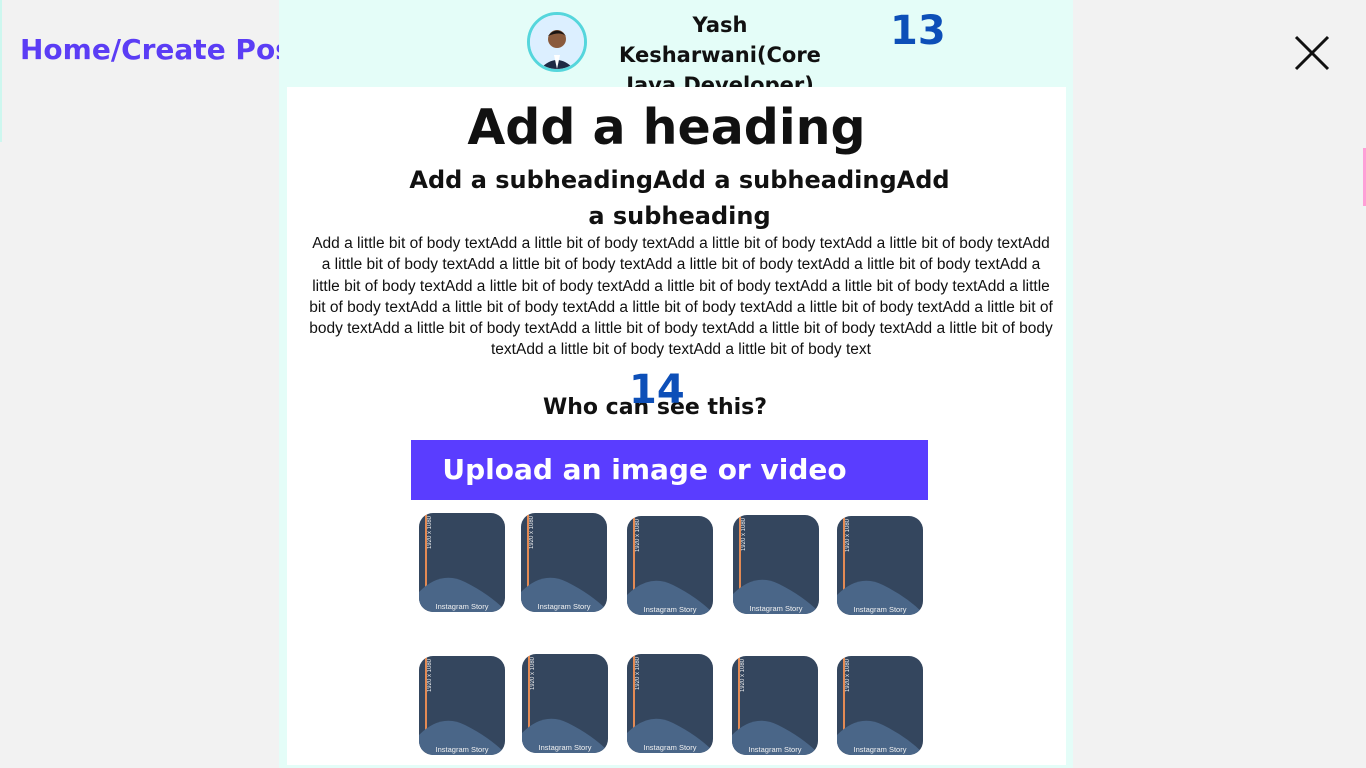  I want to click on breadcrumb: Home/Create Post, so click(162, 49).